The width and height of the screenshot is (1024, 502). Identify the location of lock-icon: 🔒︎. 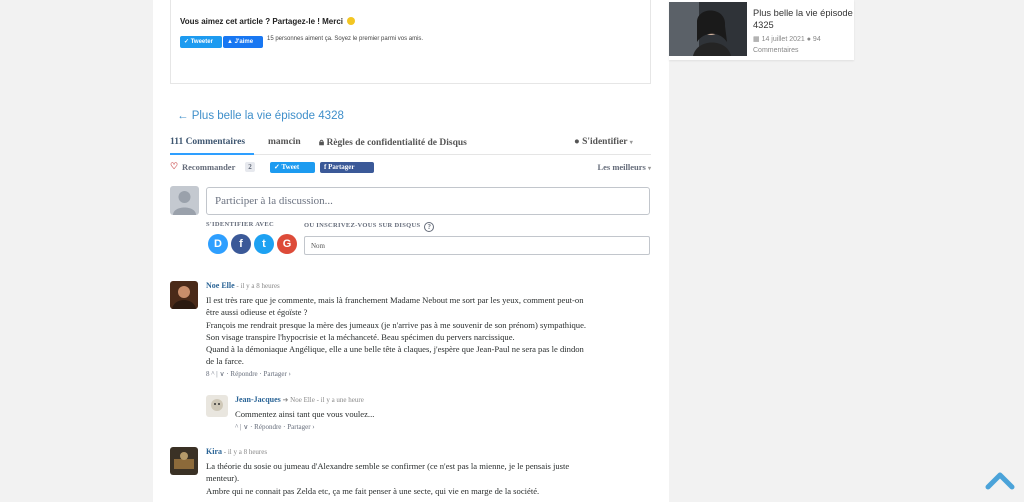
(322, 143).